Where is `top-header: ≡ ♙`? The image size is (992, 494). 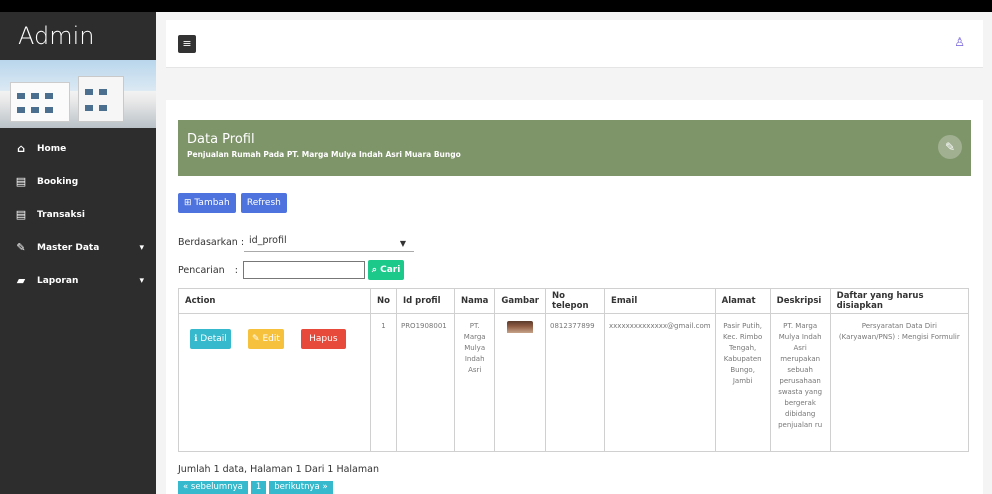 top-header: ≡ ♙ is located at coordinates (574, 44).